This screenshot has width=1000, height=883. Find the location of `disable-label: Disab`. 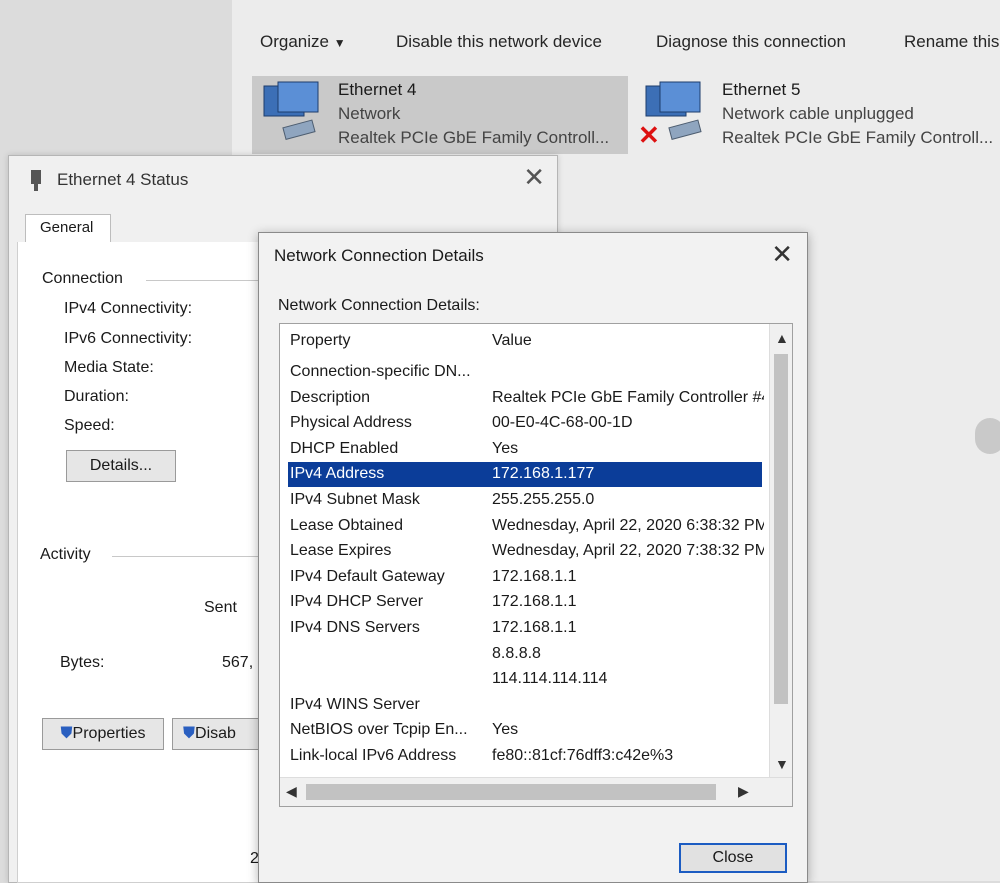

disable-label: Disab is located at coordinates (215, 733).